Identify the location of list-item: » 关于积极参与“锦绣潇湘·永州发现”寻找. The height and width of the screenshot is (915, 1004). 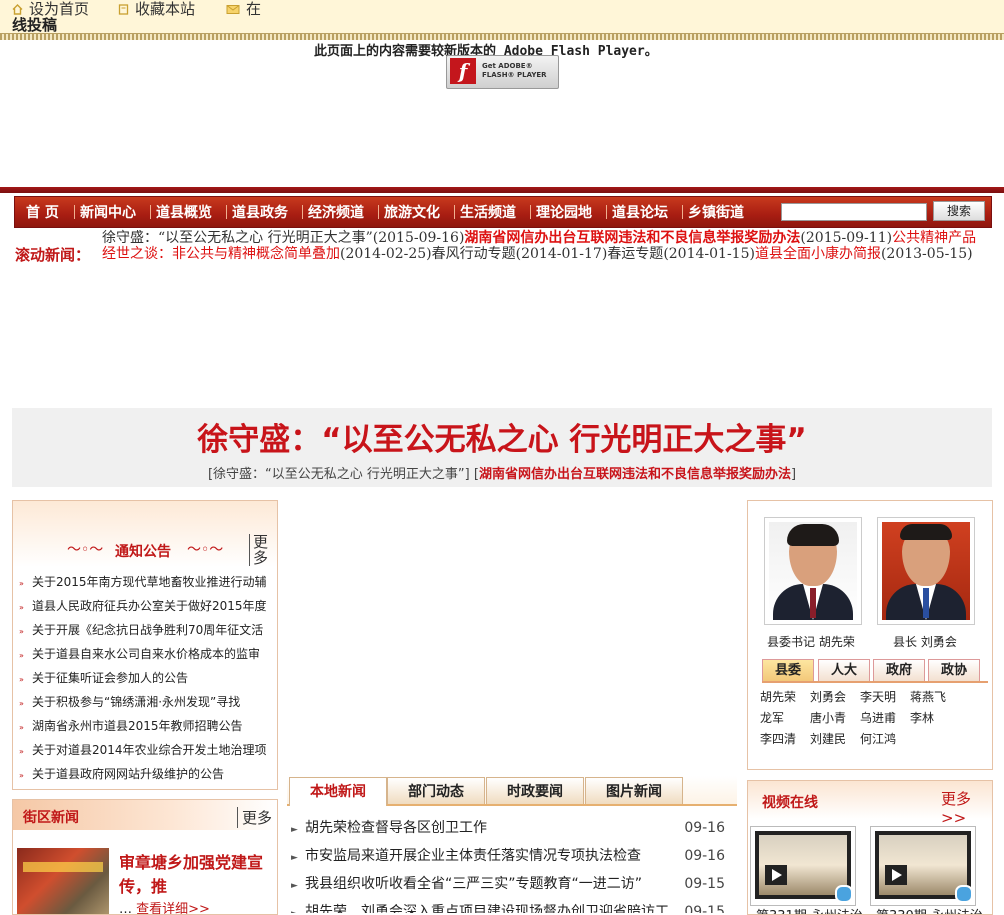
(146, 706).